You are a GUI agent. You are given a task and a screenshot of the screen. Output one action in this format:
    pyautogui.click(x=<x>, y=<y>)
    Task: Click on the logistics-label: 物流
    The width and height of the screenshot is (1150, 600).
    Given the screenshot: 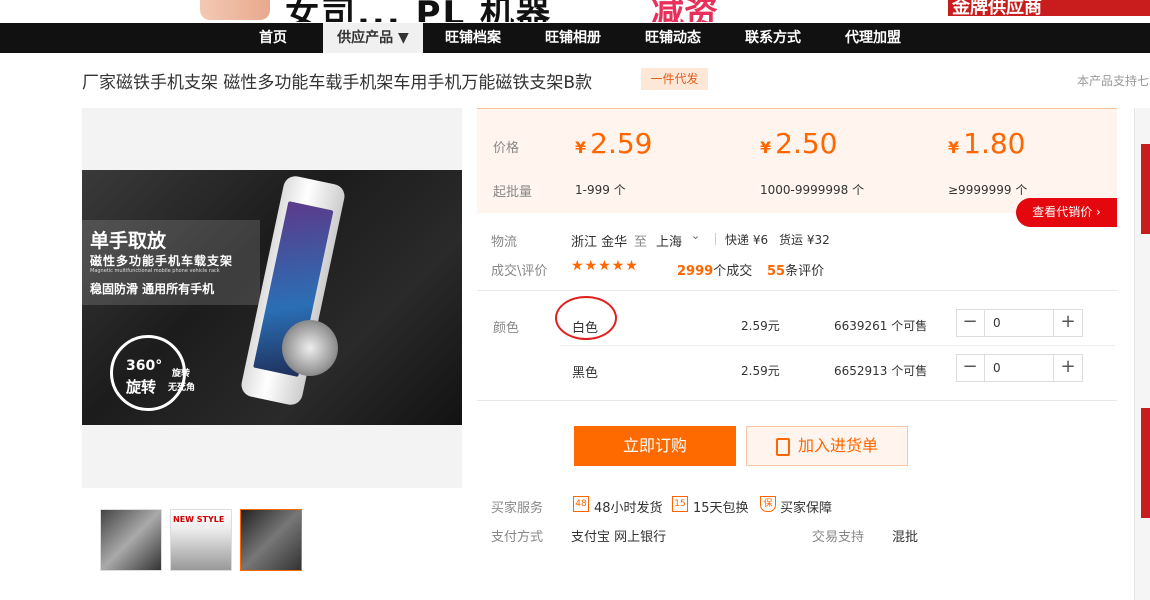 What is the action you would take?
    pyautogui.click(x=504, y=242)
    